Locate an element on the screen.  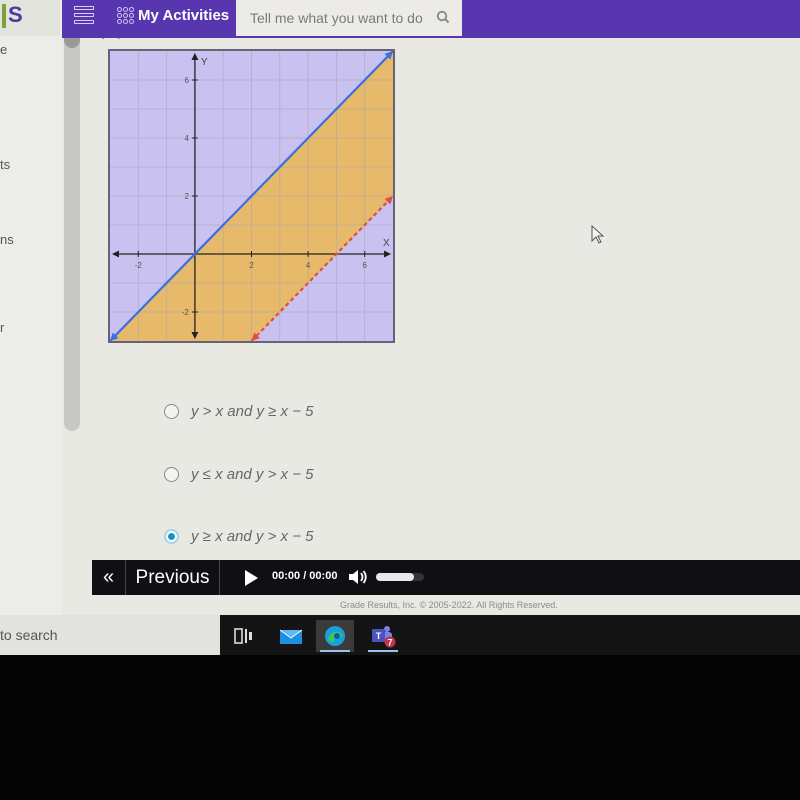
nav-item-fragment: ts is located at coordinates (5, 164).